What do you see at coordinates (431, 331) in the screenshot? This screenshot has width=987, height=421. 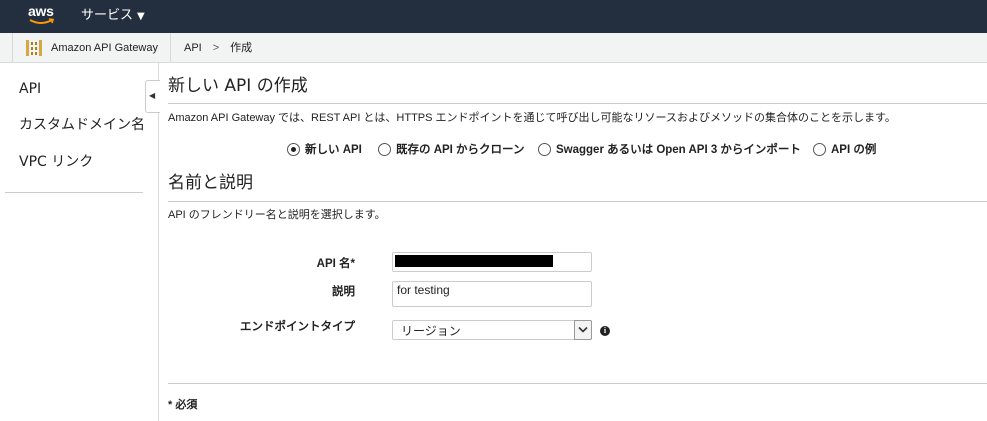 I see `endpoint-type-value: リージョン` at bounding box center [431, 331].